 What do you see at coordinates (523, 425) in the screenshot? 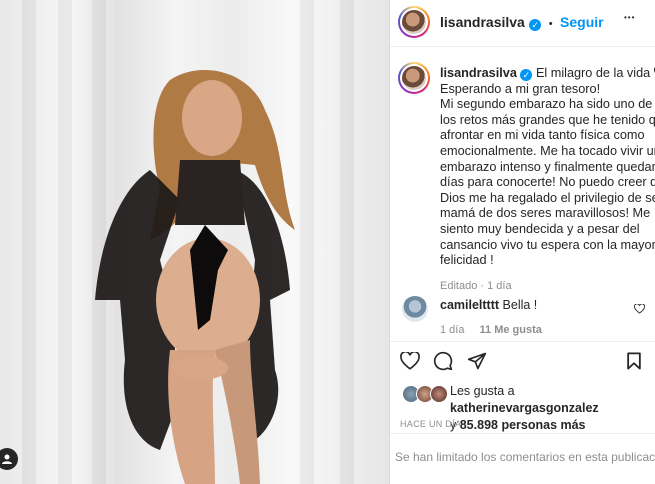
I see `likes-count: 85.898 personas más` at bounding box center [523, 425].